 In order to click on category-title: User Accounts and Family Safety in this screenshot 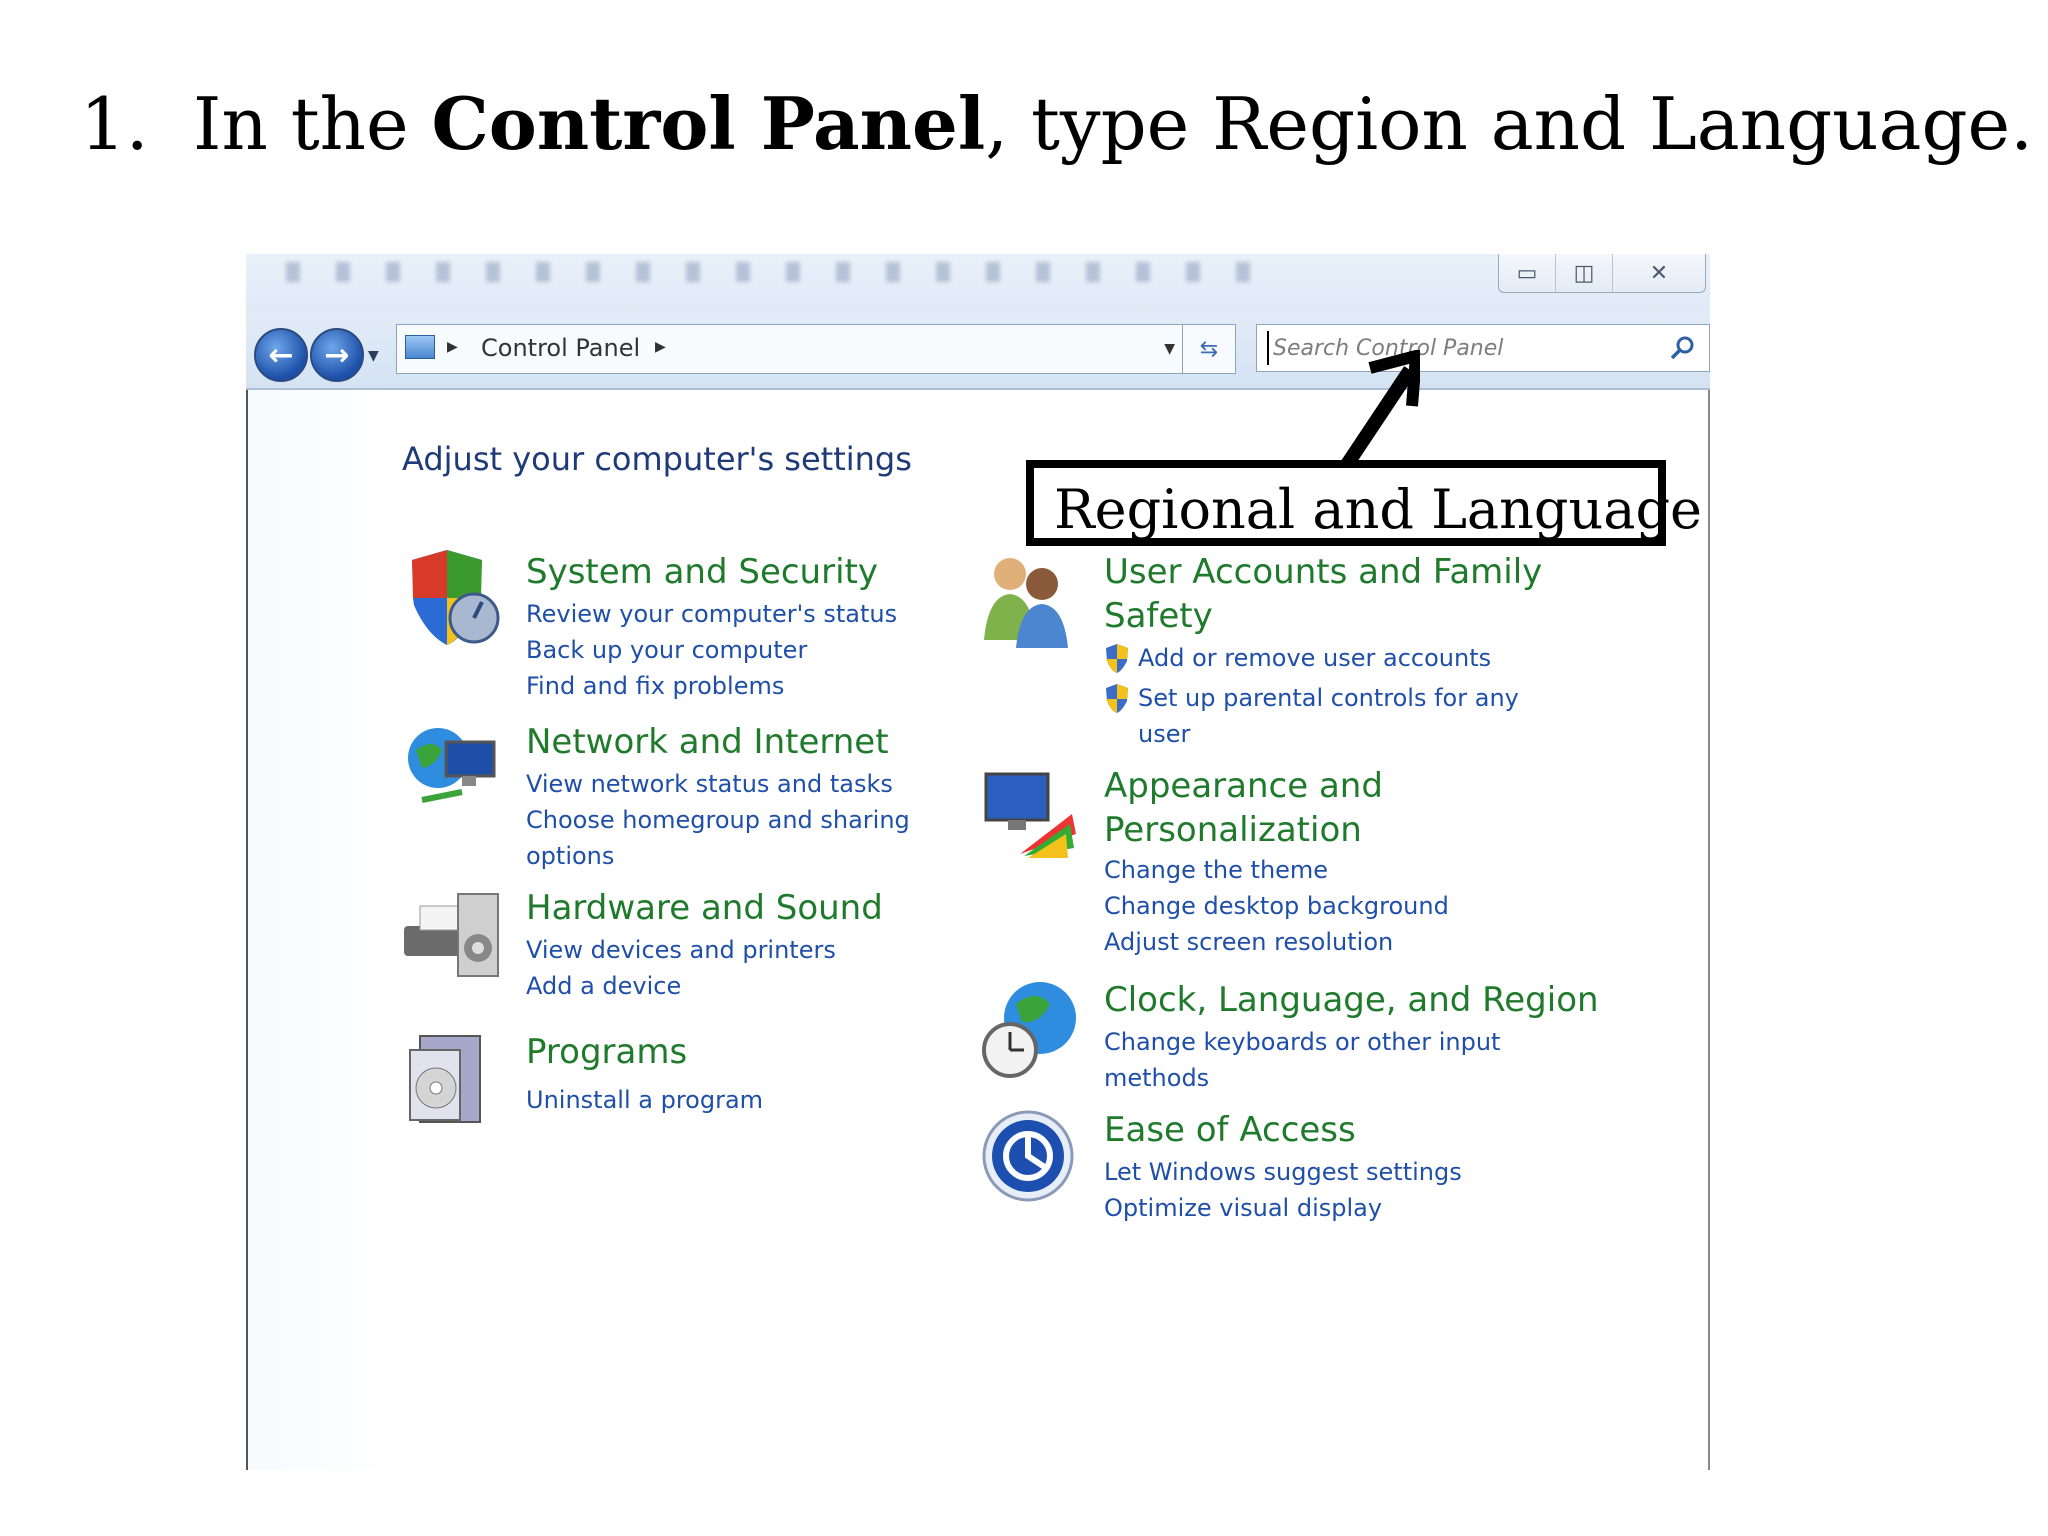, I will do `click(1323, 594)`.